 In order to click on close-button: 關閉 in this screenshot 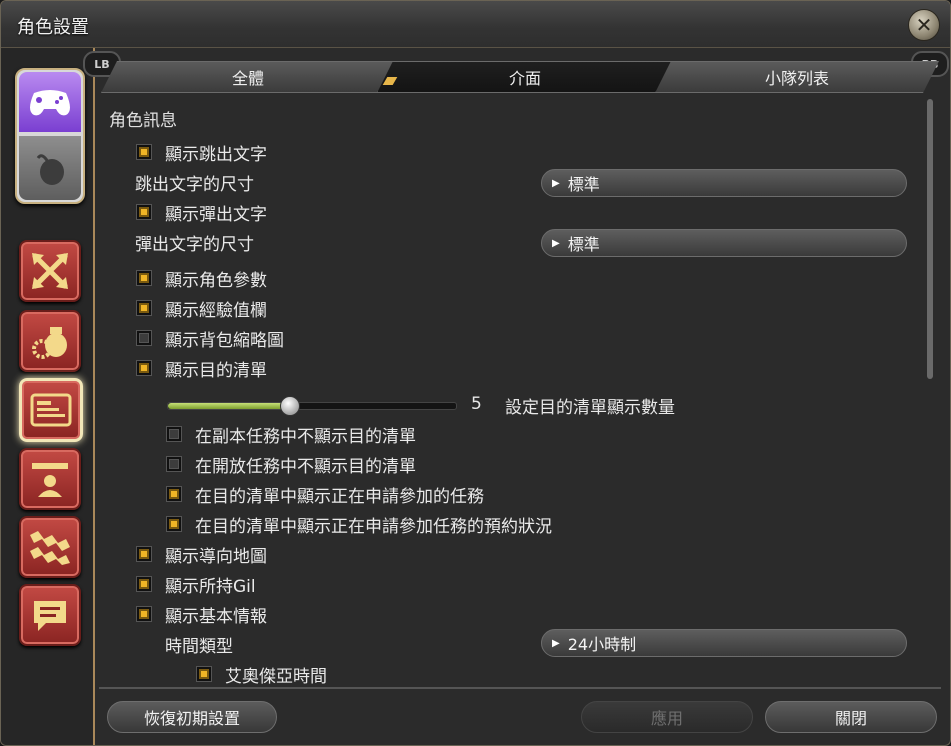, I will do `click(851, 717)`.